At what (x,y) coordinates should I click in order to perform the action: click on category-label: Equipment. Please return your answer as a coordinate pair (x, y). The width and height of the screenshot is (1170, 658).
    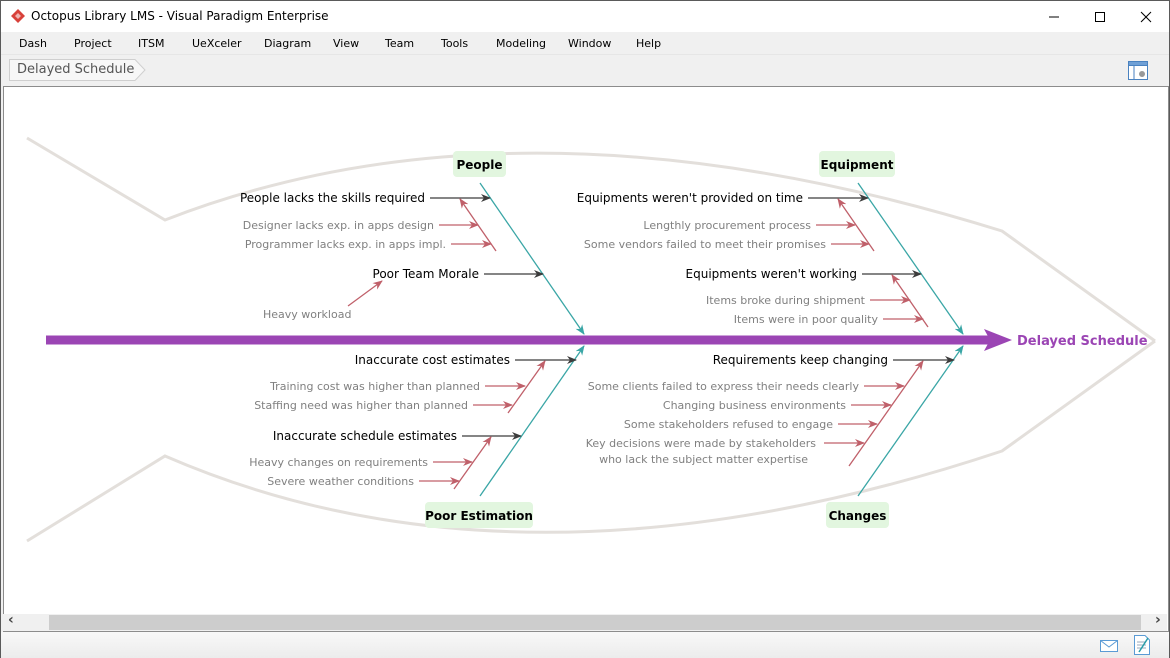
    Looking at the image, I should click on (857, 165).